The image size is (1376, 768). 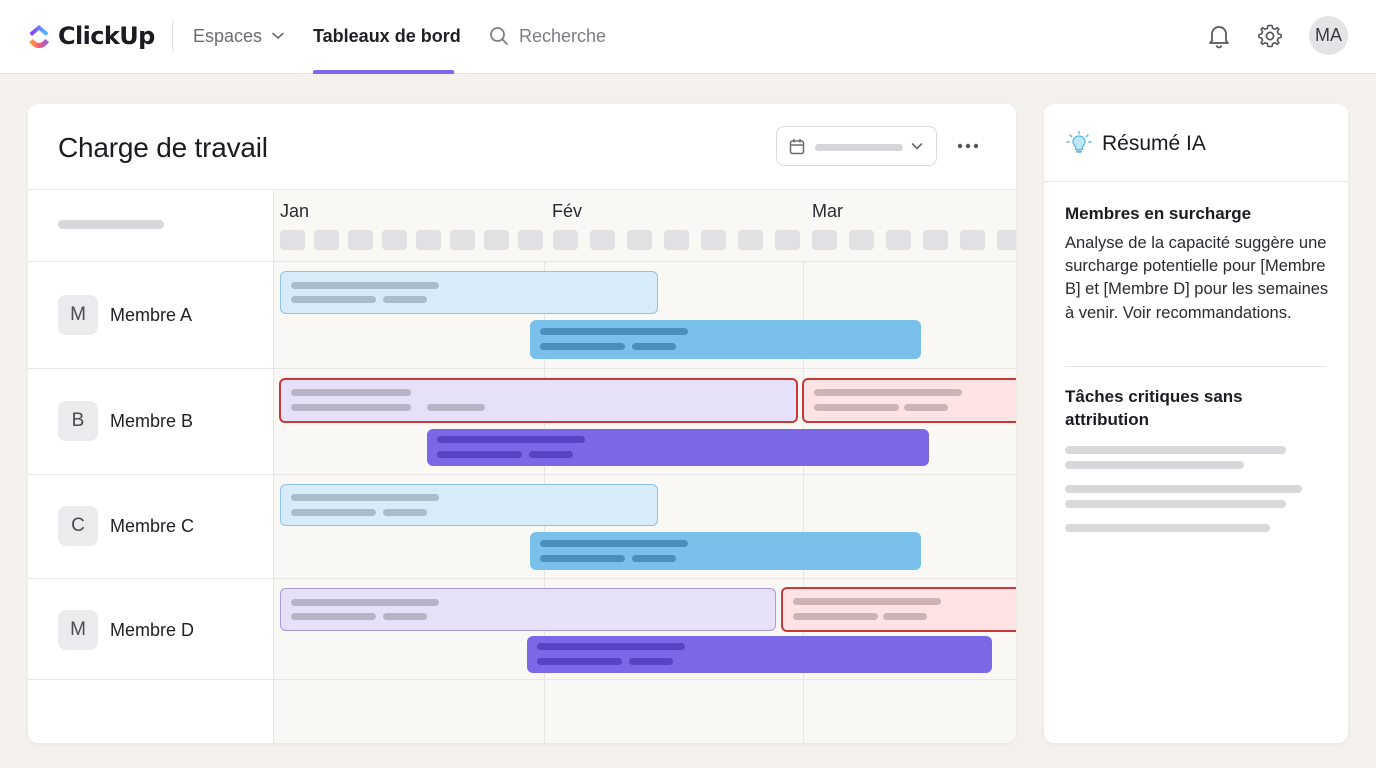 I want to click on bell-icon, so click(x=1219, y=37).